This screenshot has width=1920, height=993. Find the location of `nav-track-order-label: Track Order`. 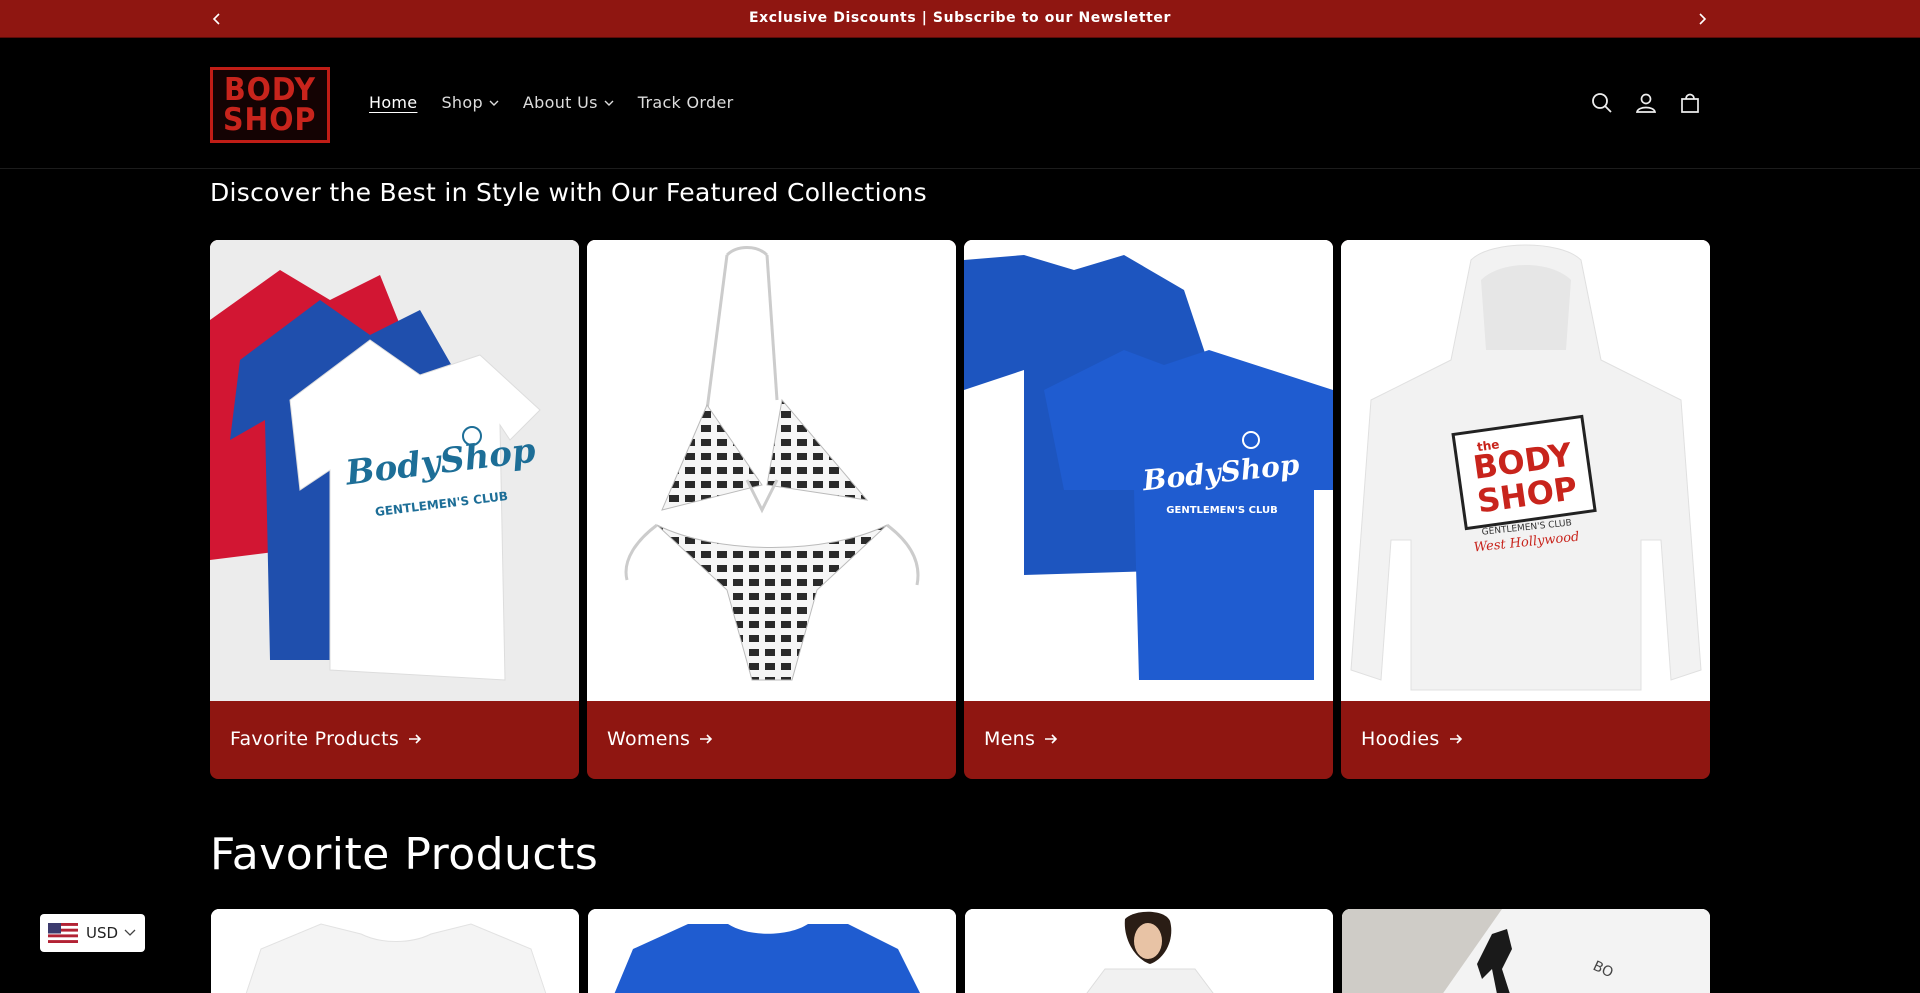

nav-track-order-label: Track Order is located at coordinates (685, 102).